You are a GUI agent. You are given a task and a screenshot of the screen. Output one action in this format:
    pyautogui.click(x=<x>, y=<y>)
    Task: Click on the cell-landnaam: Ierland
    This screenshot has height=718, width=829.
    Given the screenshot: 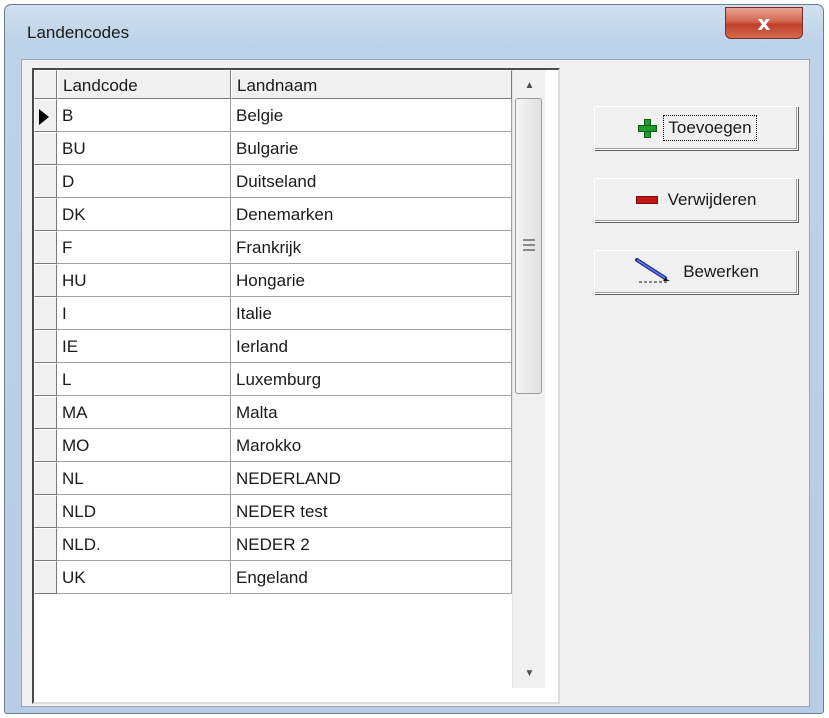 What is the action you would take?
    pyautogui.click(x=371, y=346)
    